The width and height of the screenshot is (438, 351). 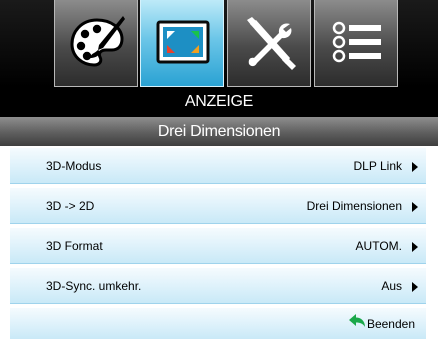 What do you see at coordinates (218, 285) in the screenshot?
I see `row-3d-sync-invert: 3D-Sync. umkehr. Aus` at bounding box center [218, 285].